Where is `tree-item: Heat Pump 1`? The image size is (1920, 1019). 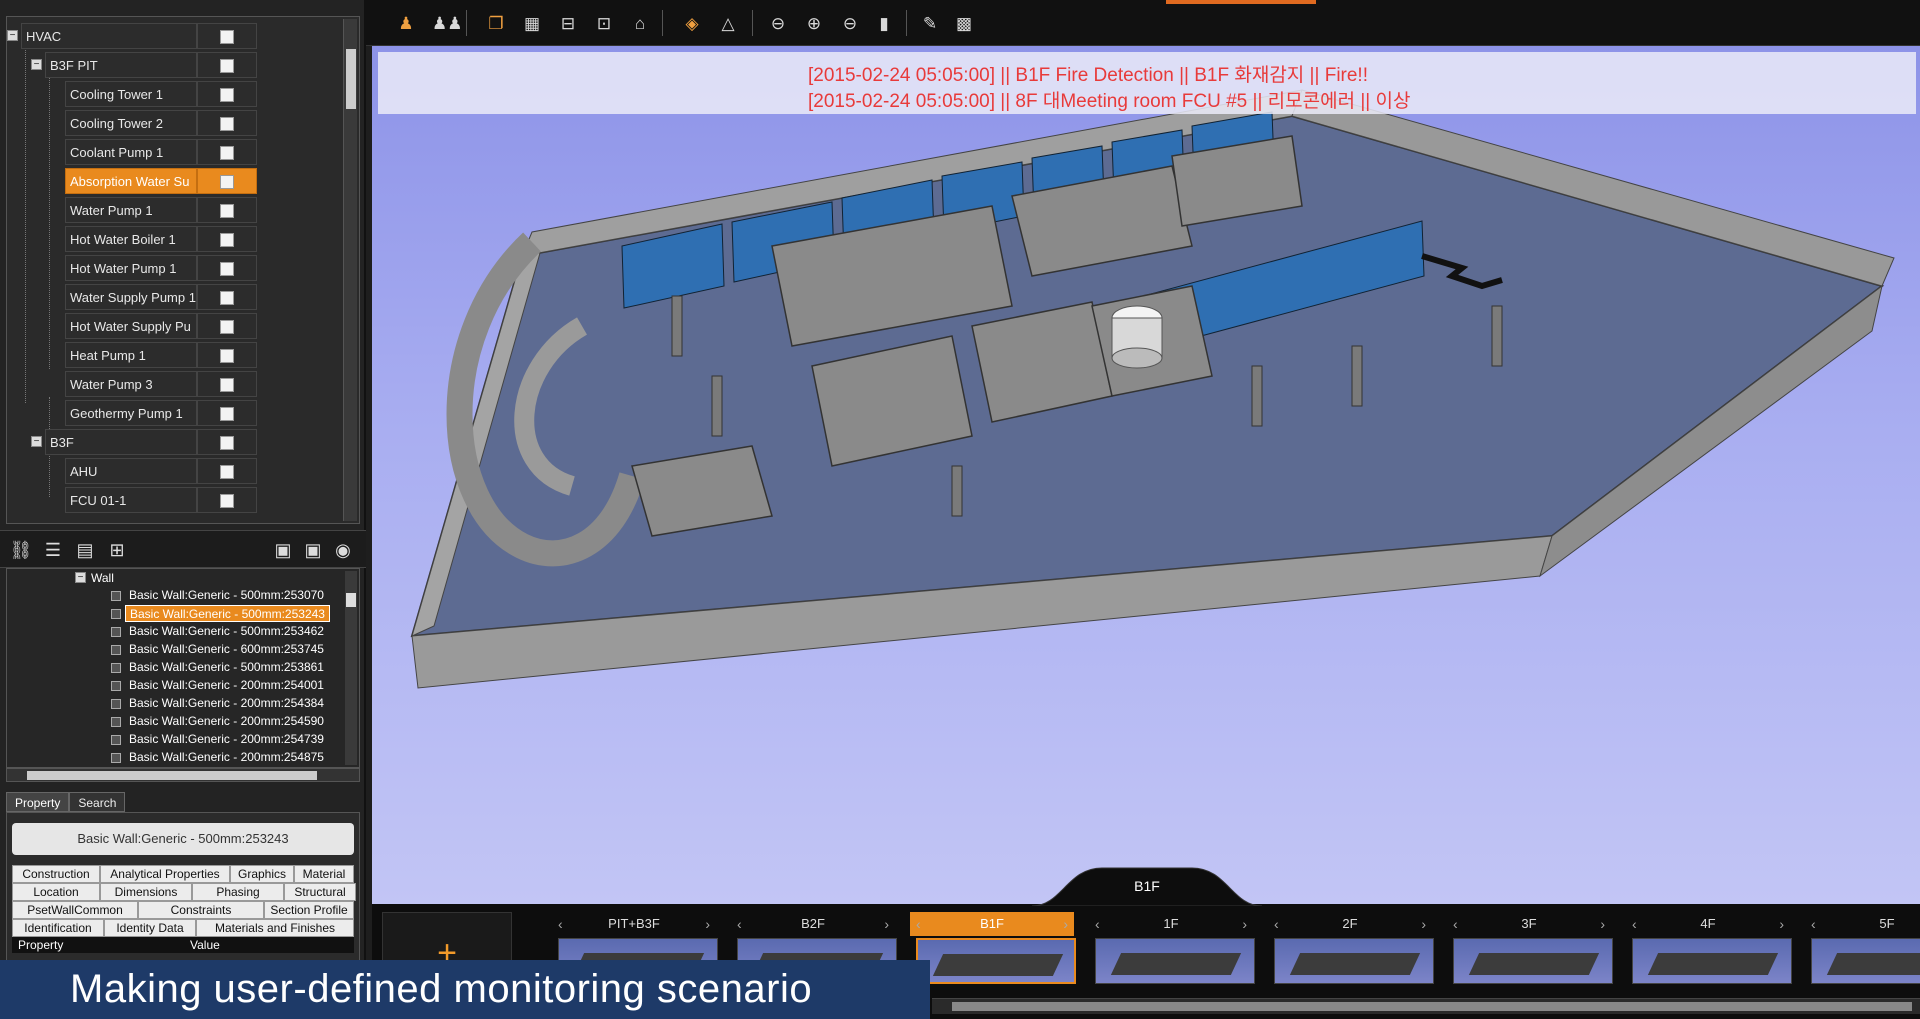 tree-item: Heat Pump 1 is located at coordinates (177, 355).